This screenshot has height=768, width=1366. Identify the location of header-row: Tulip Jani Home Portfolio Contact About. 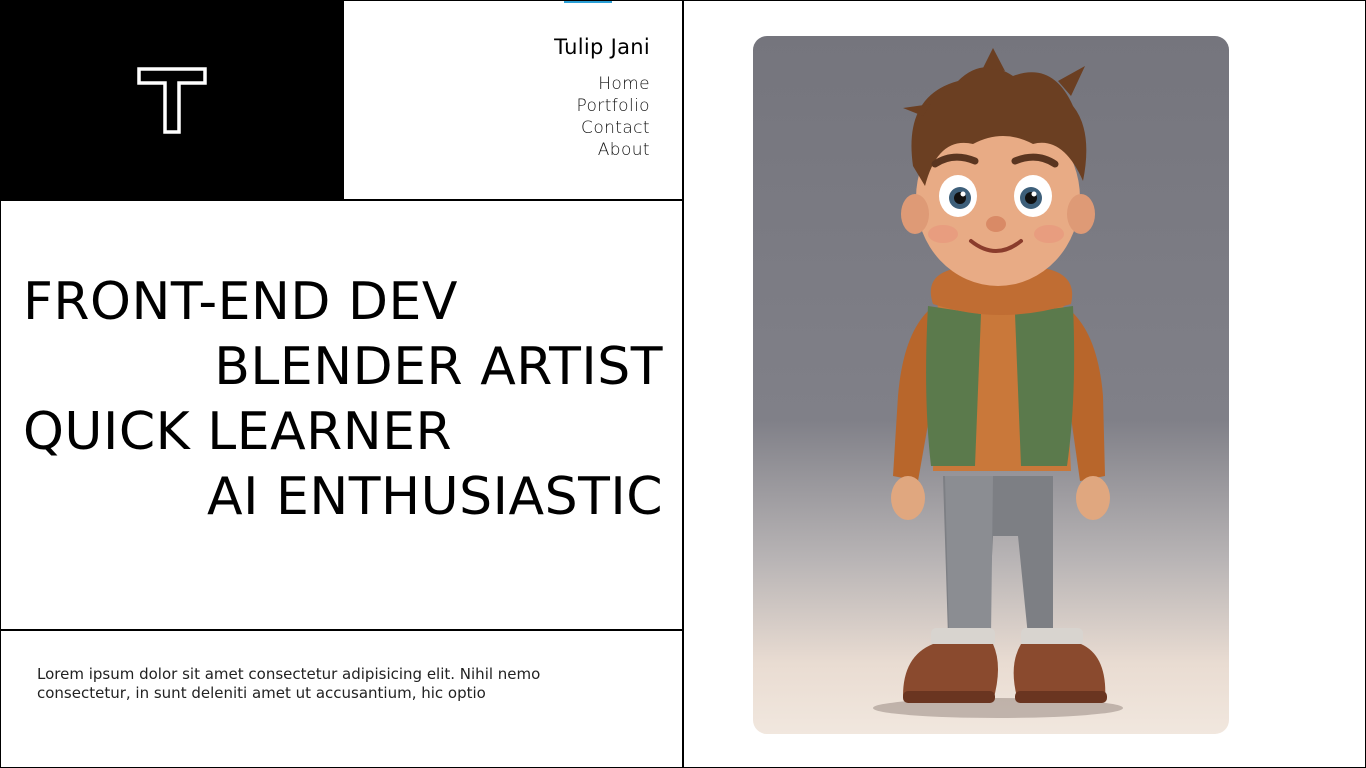
(341, 101).